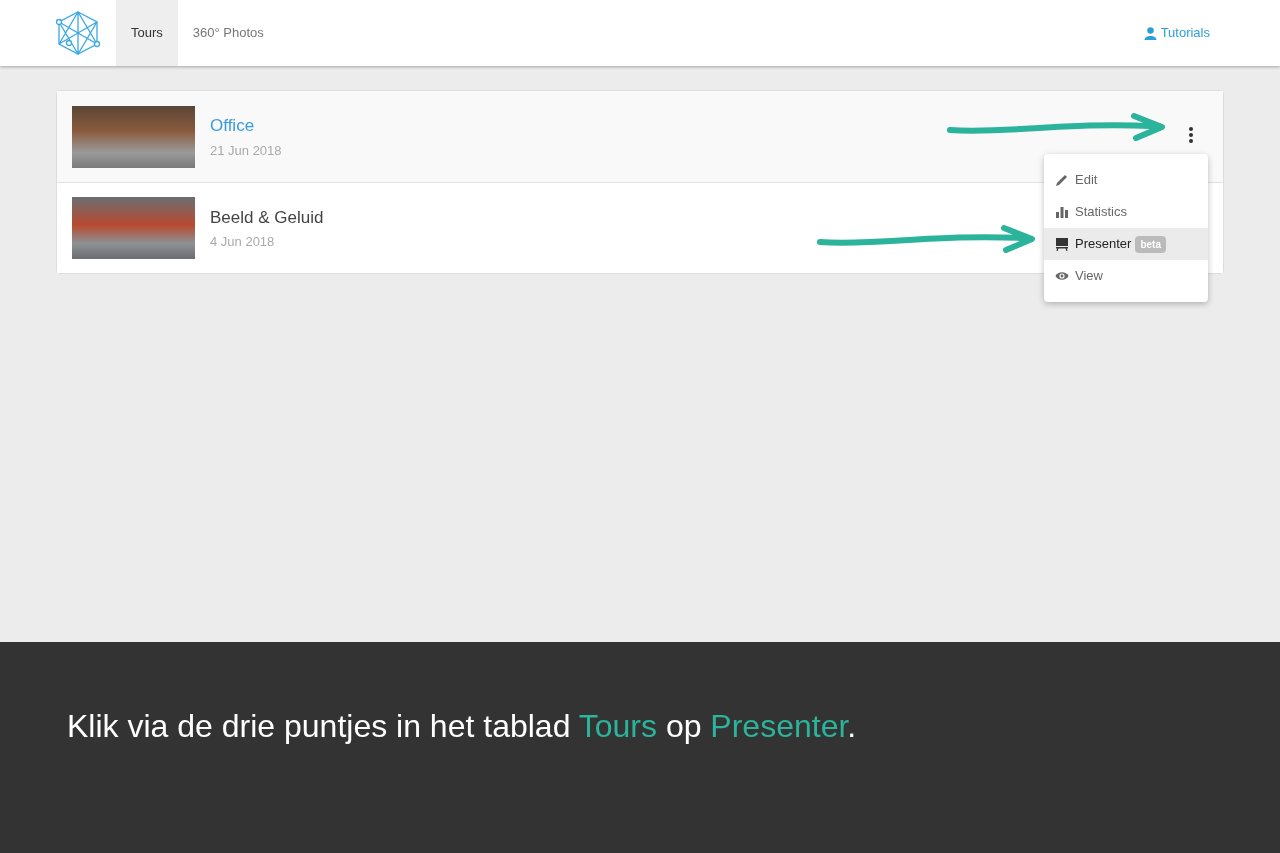  What do you see at coordinates (1062, 180) in the screenshot?
I see `pencil-icon` at bounding box center [1062, 180].